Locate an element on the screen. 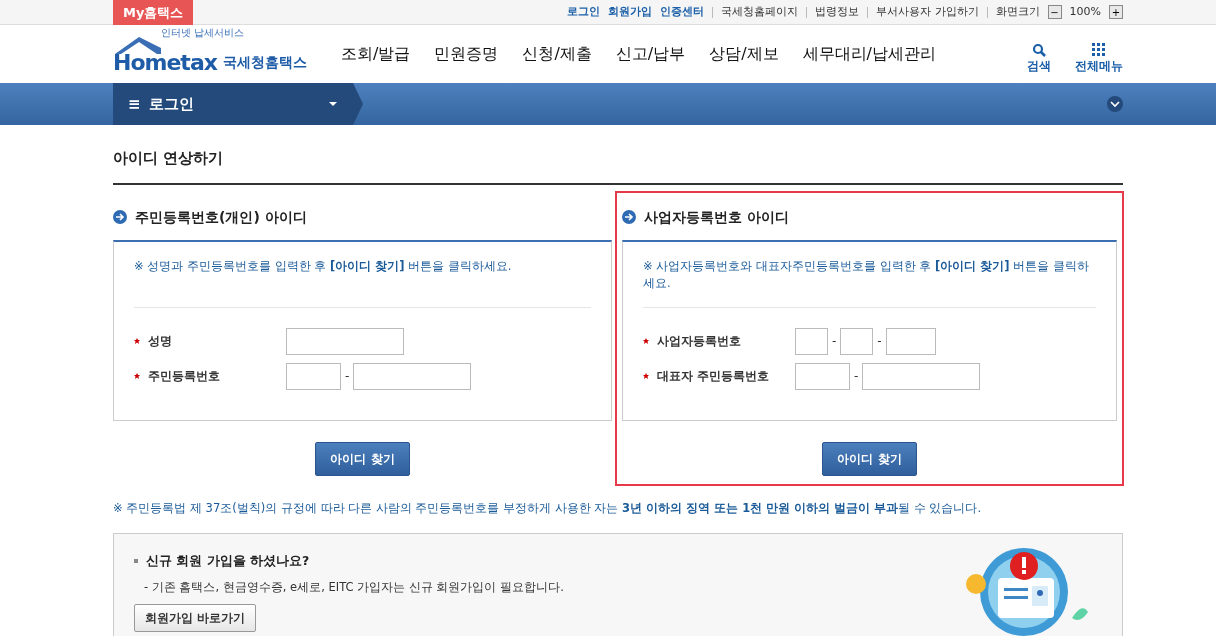  top-link: 국세청홈페이지 is located at coordinates (760, 12).